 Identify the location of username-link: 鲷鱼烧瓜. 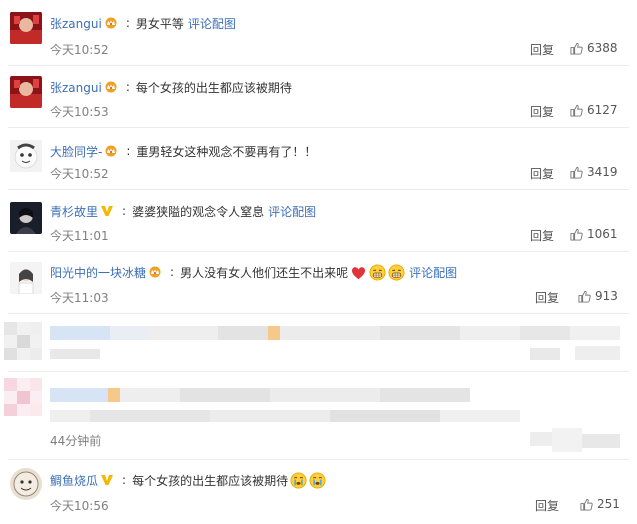
(74, 480).